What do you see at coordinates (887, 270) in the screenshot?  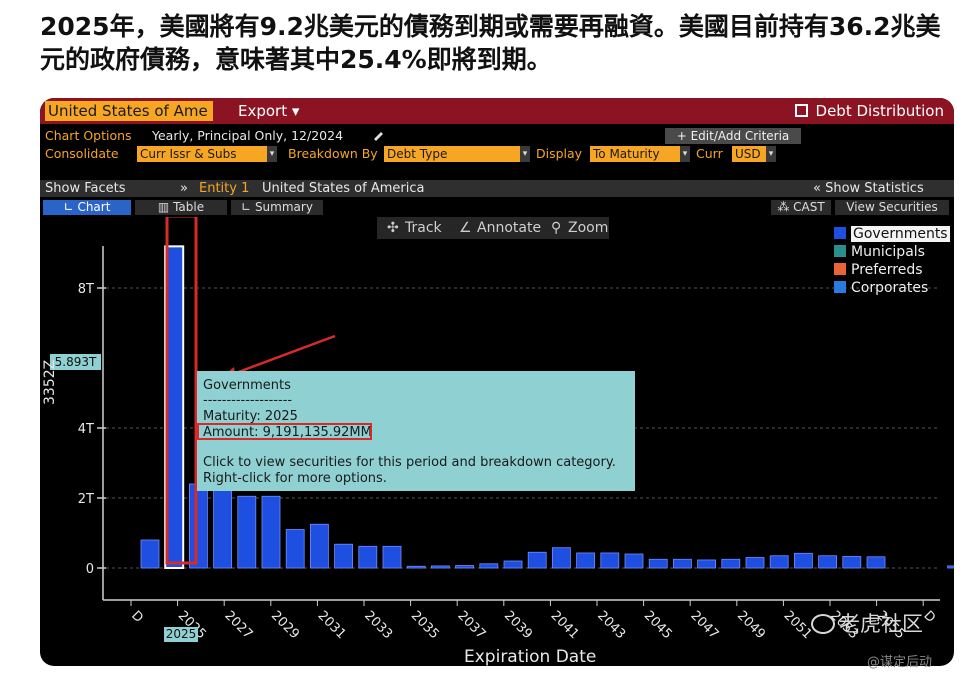 I see `legend-label: Preferreds` at bounding box center [887, 270].